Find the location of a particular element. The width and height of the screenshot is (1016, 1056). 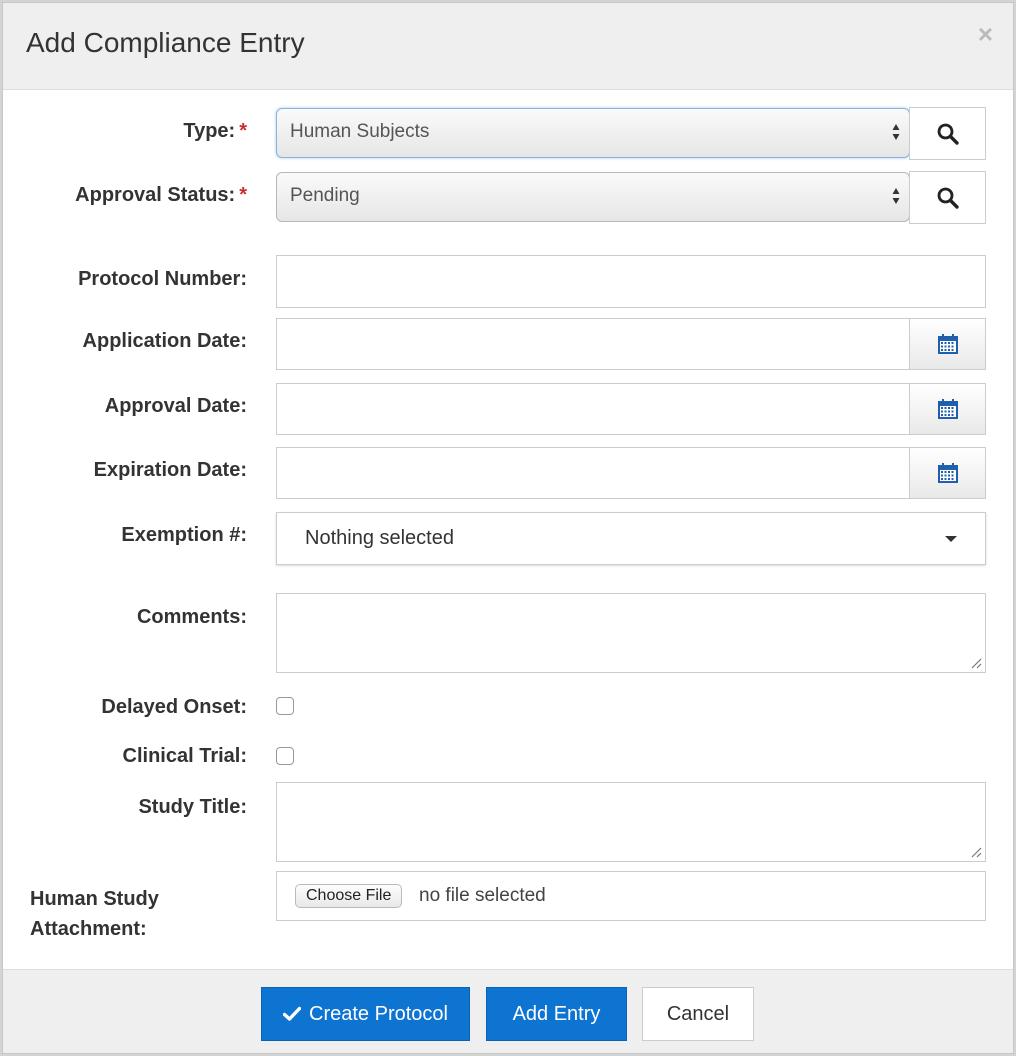

application-date-calendar-button is located at coordinates (947, 344).